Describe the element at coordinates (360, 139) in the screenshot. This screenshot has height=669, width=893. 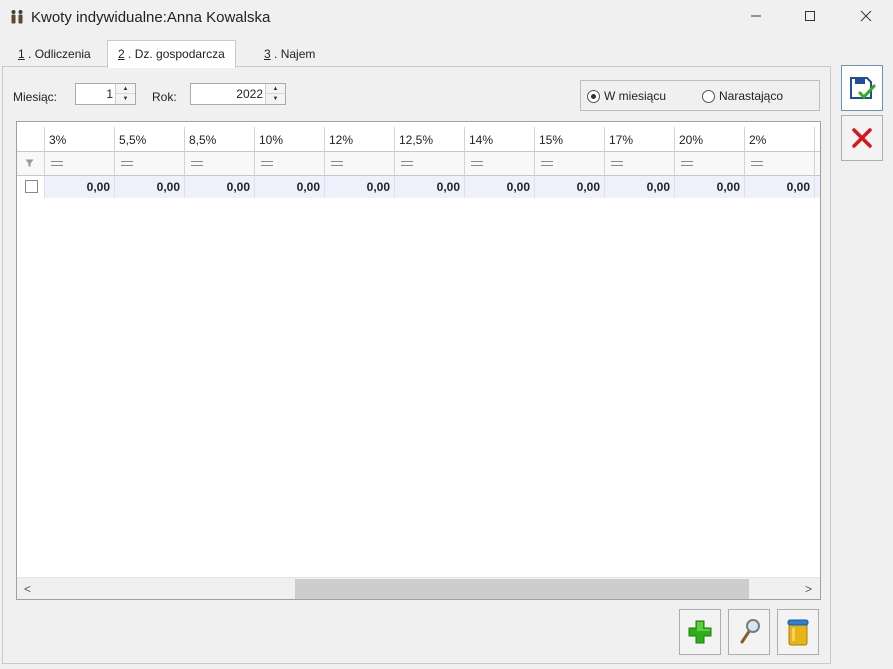
I see `column-header: 12%` at that location.